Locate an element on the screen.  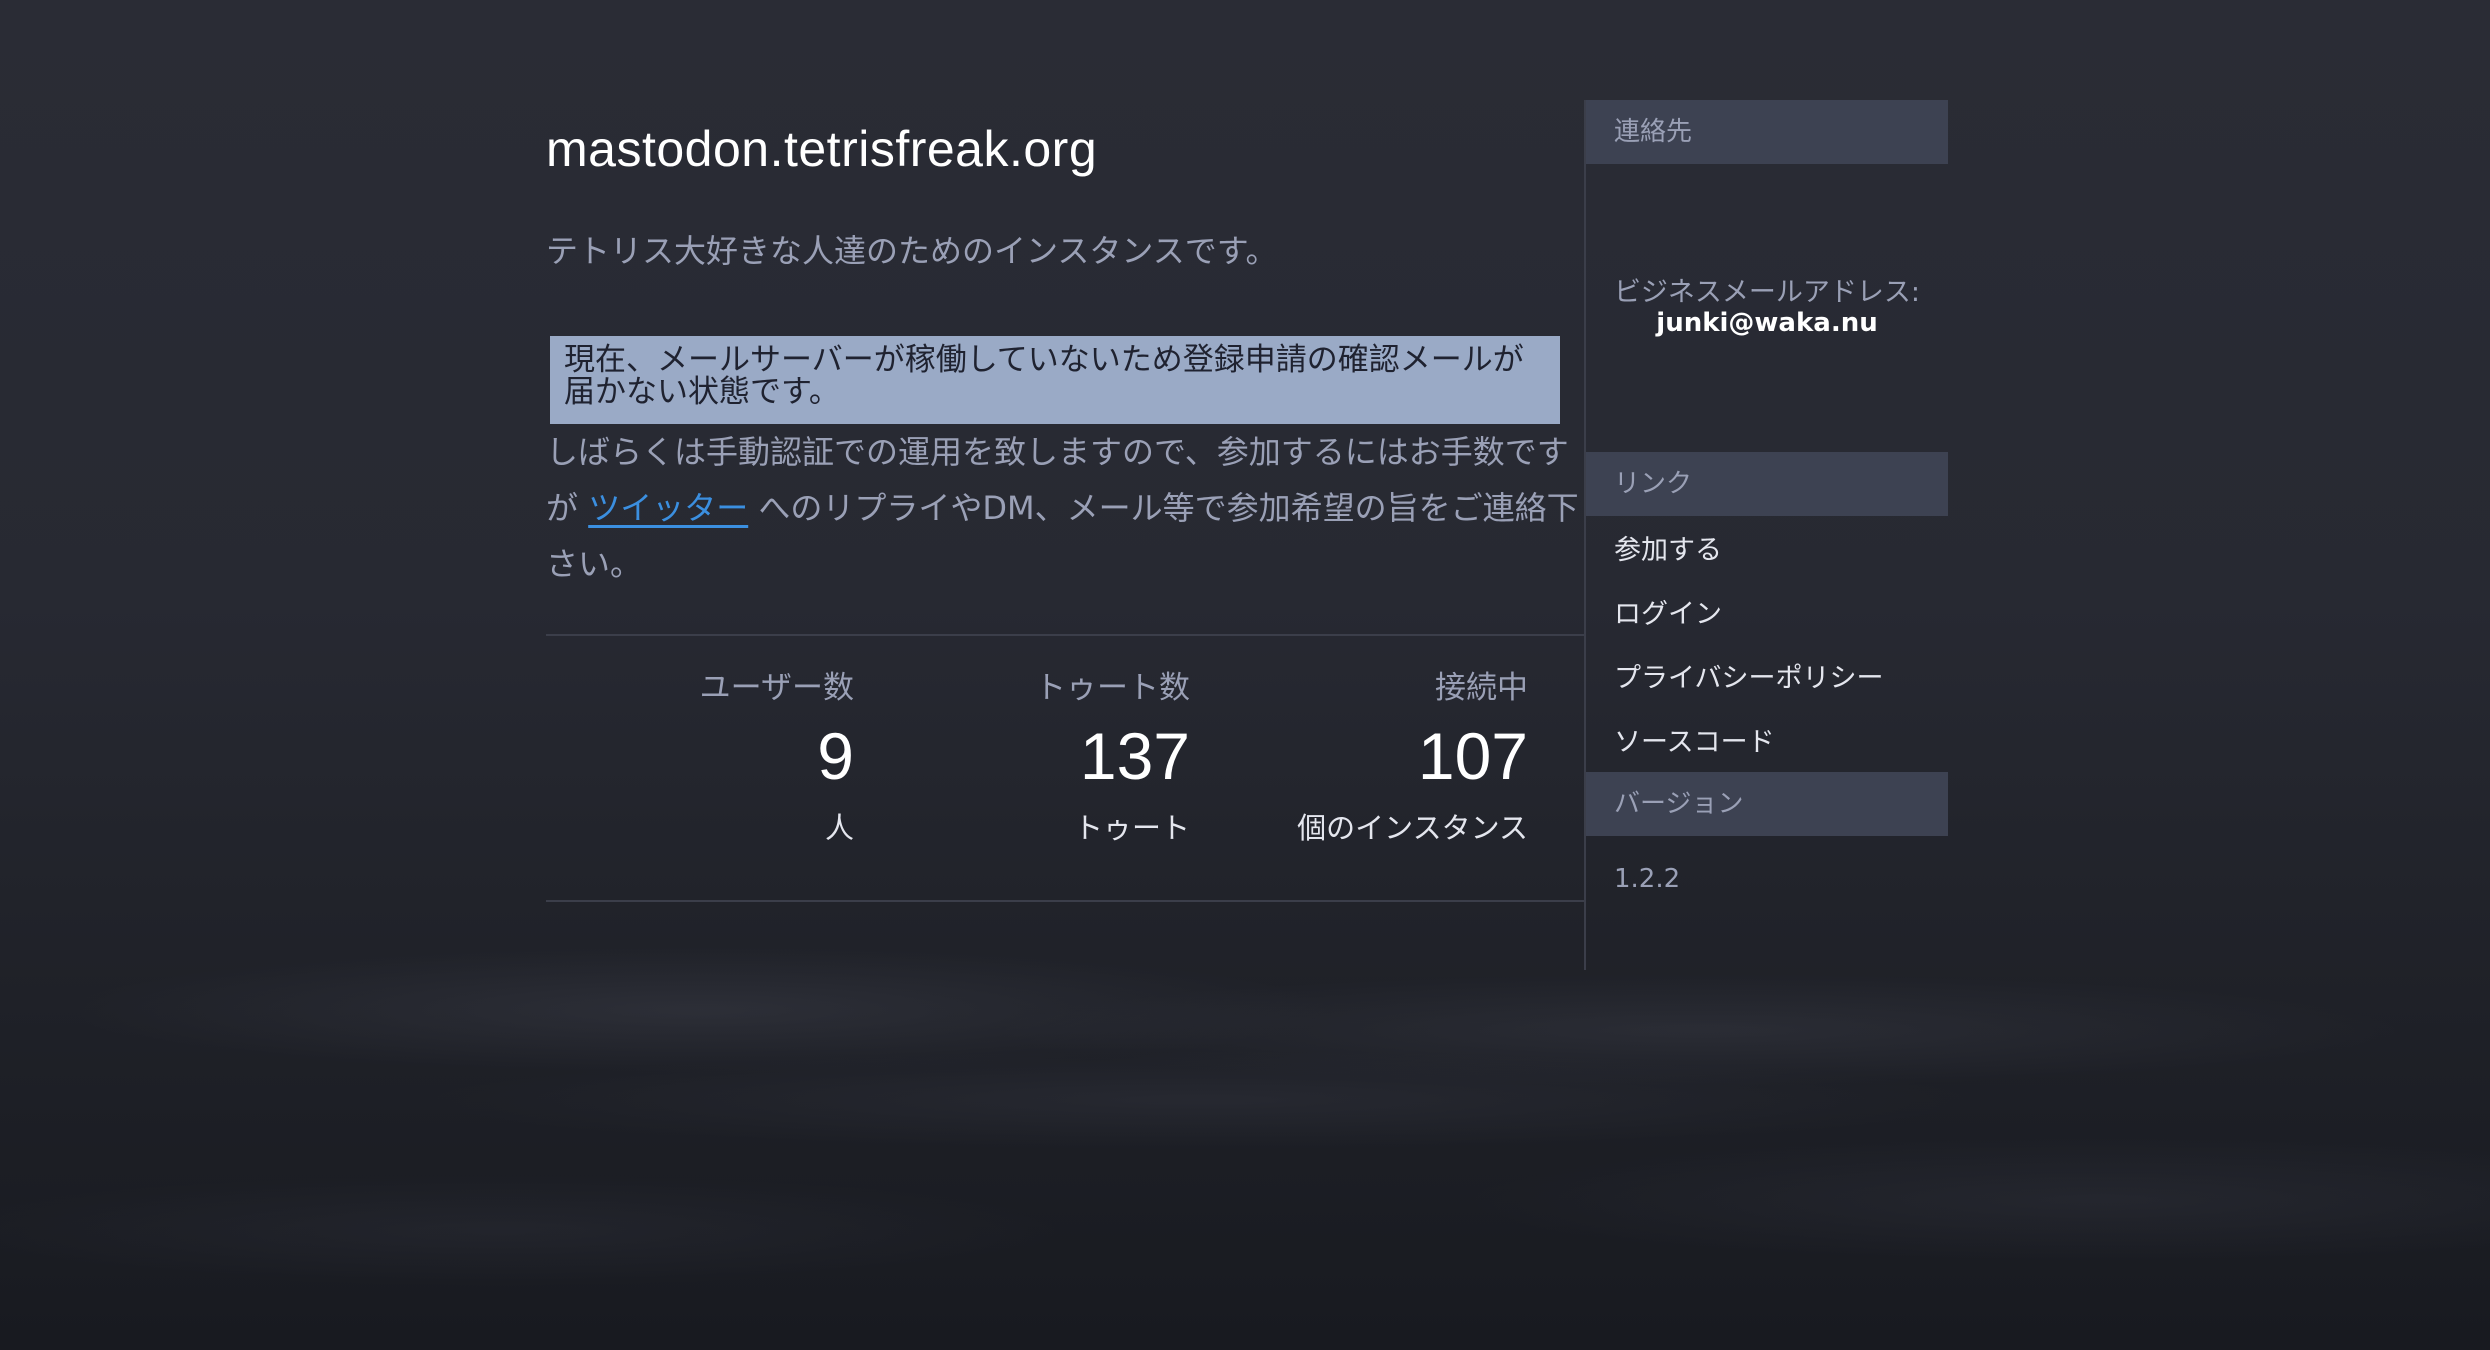
sidebar-link-signup: 参加する is located at coordinates (1668, 547).